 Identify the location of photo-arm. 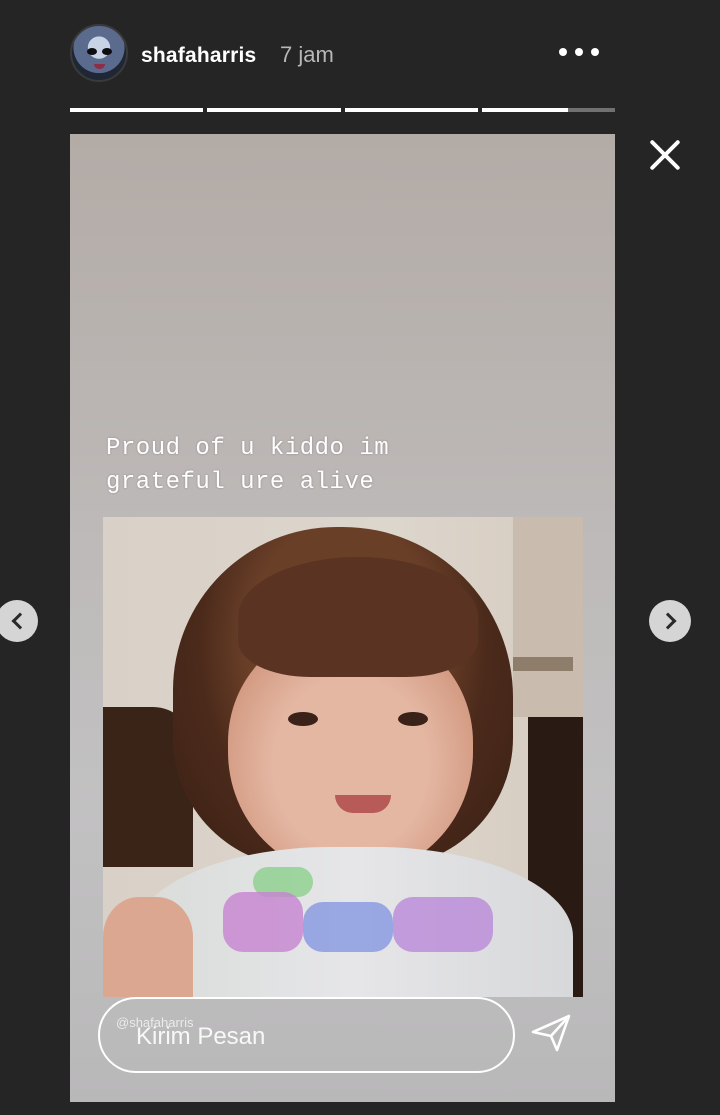
(148, 947).